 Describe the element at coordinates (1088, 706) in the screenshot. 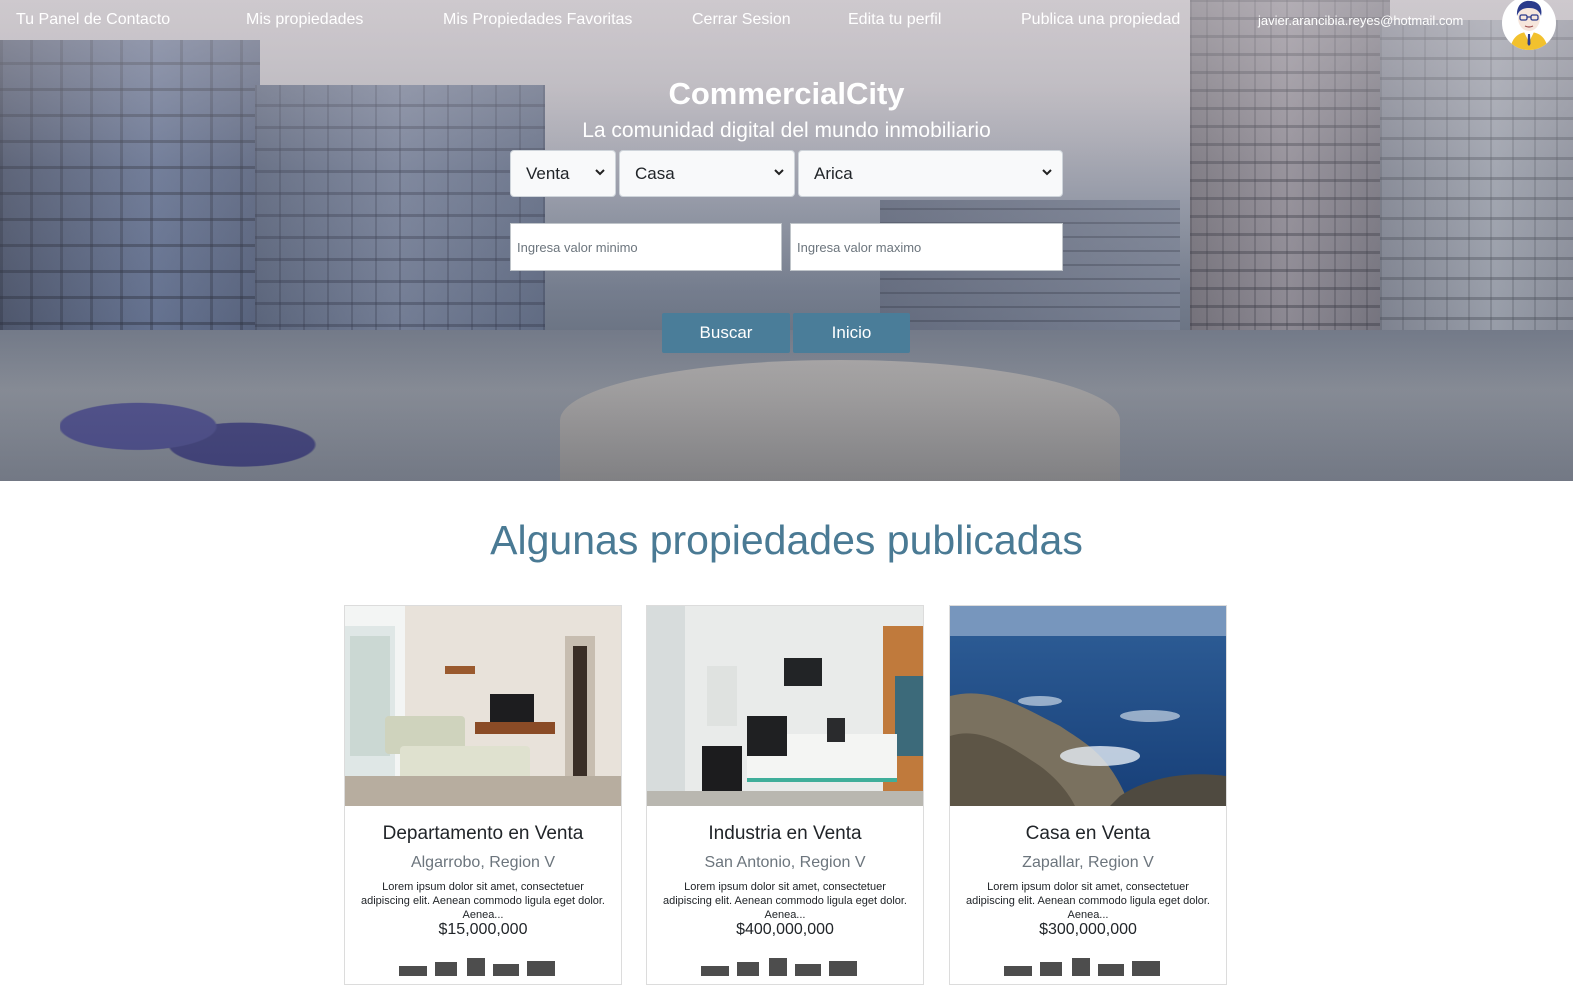

I see `coast-photo` at that location.